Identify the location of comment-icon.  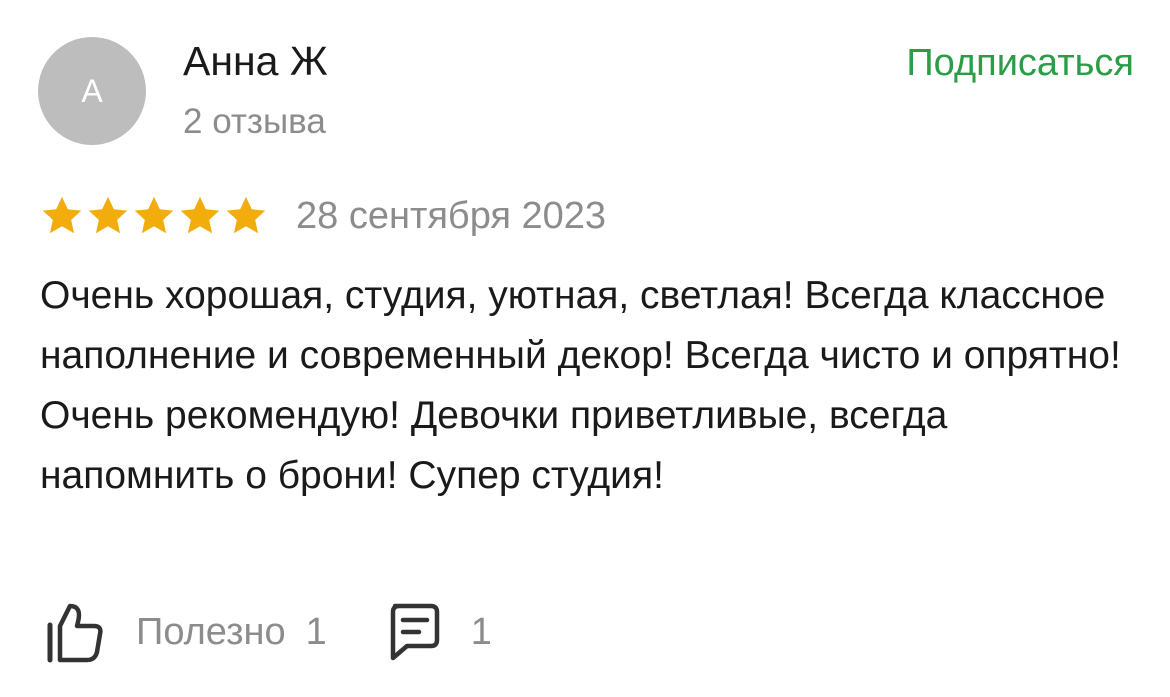
(415, 632).